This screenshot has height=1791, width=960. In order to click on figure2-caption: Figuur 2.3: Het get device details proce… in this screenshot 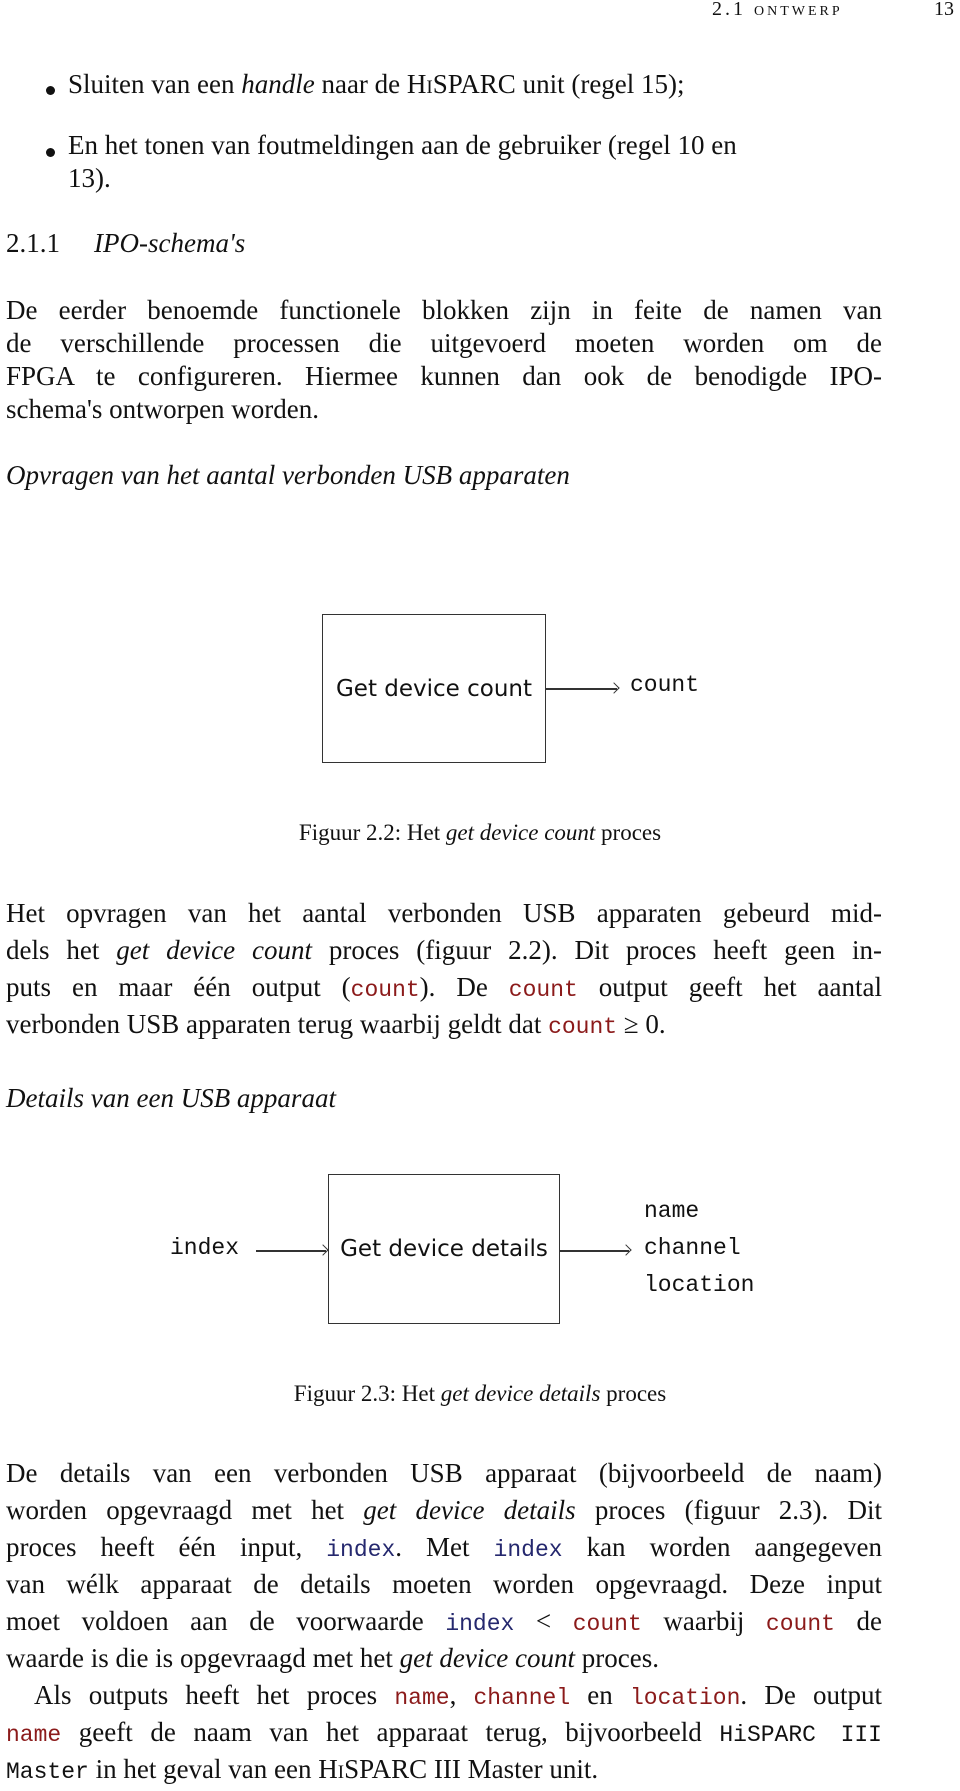, I will do `click(480, 1393)`.